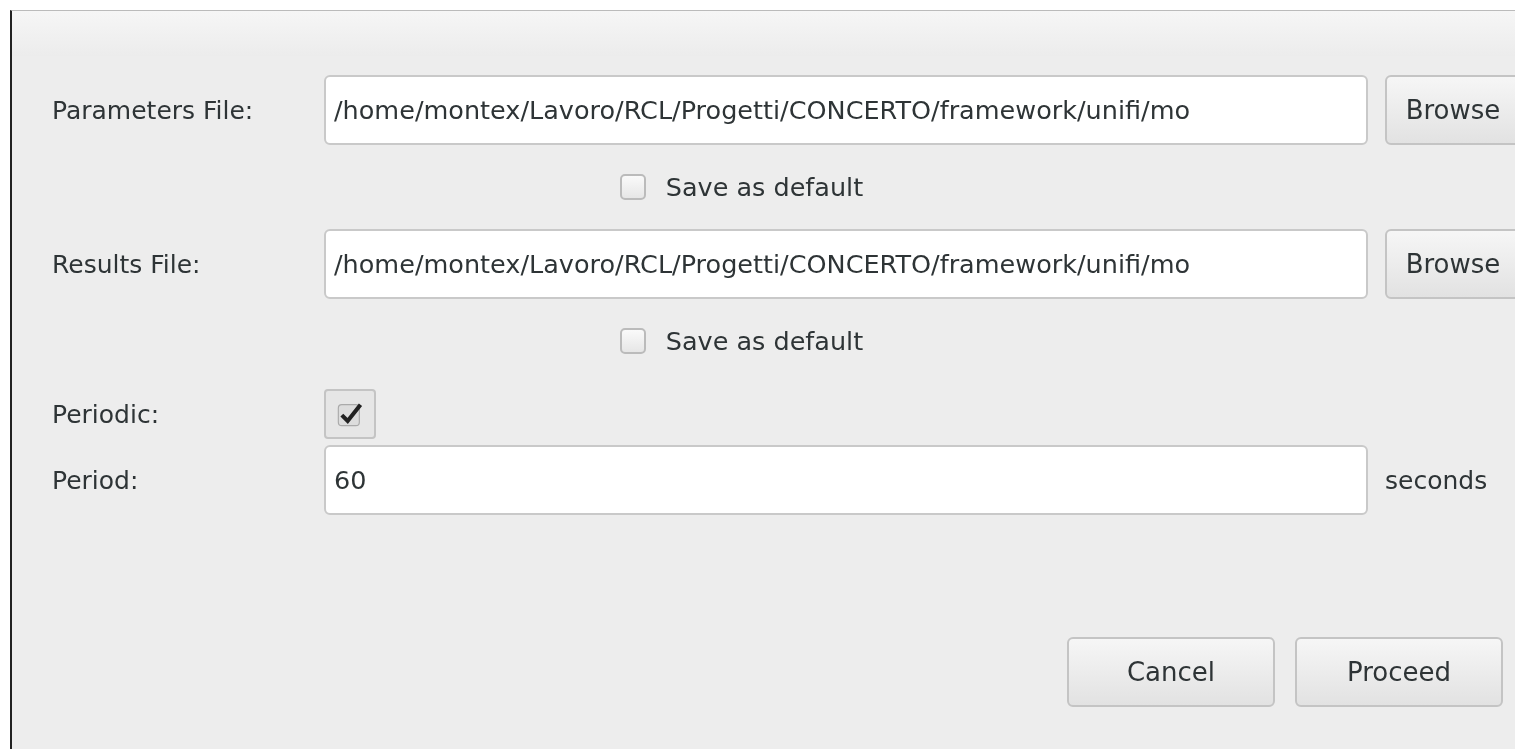 The height and width of the screenshot is (749, 1515). I want to click on period-field: 60, so click(846, 480).